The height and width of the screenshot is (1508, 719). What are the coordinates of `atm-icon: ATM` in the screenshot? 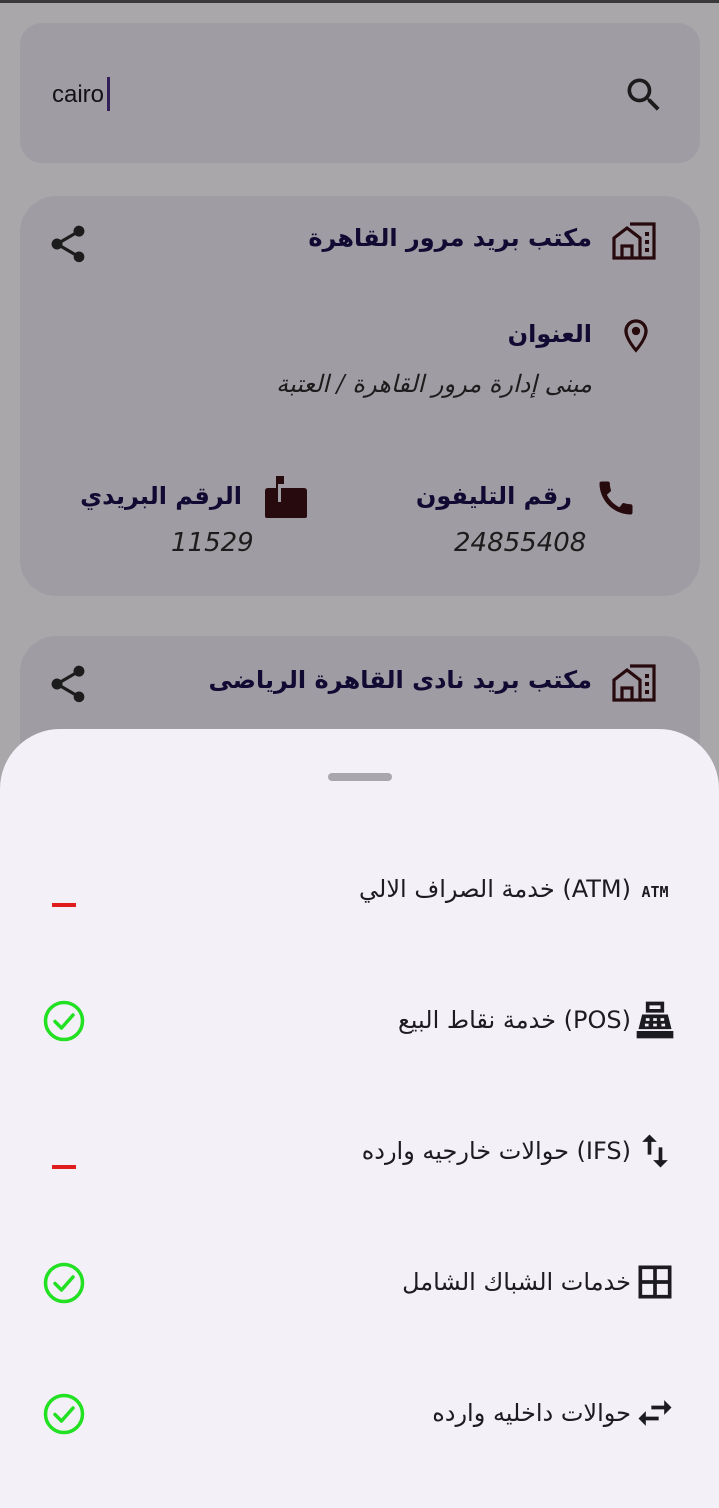 It's located at (655, 889).